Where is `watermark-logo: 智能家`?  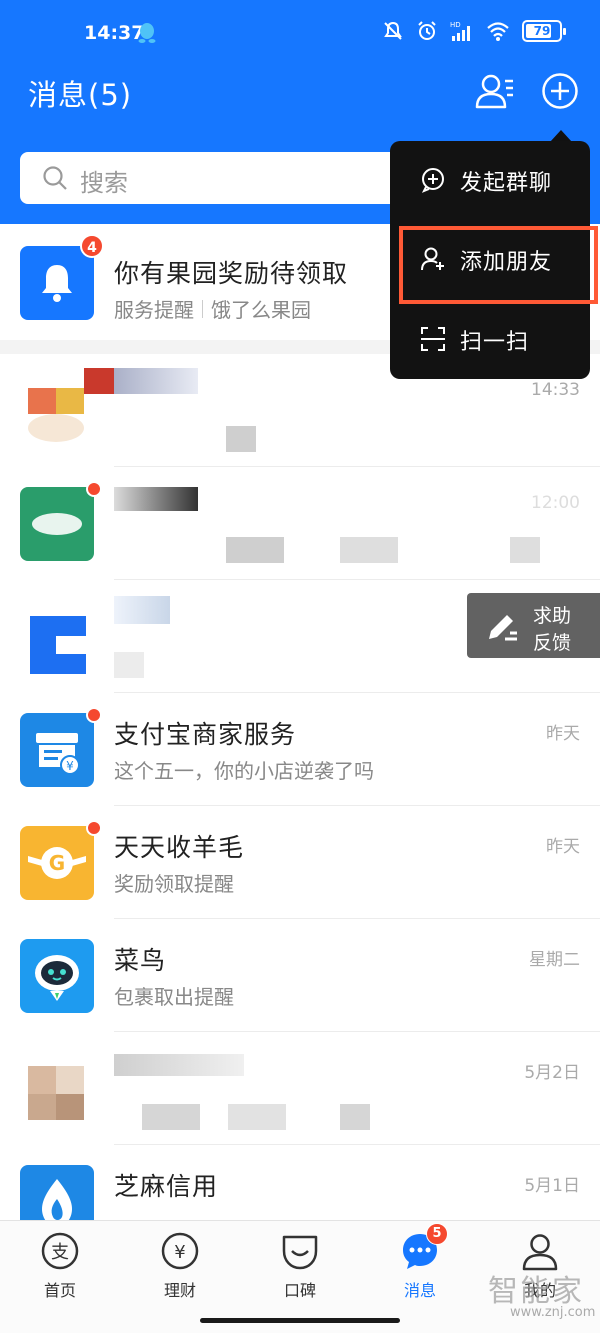 watermark-logo: 智能家 is located at coordinates (536, 1291).